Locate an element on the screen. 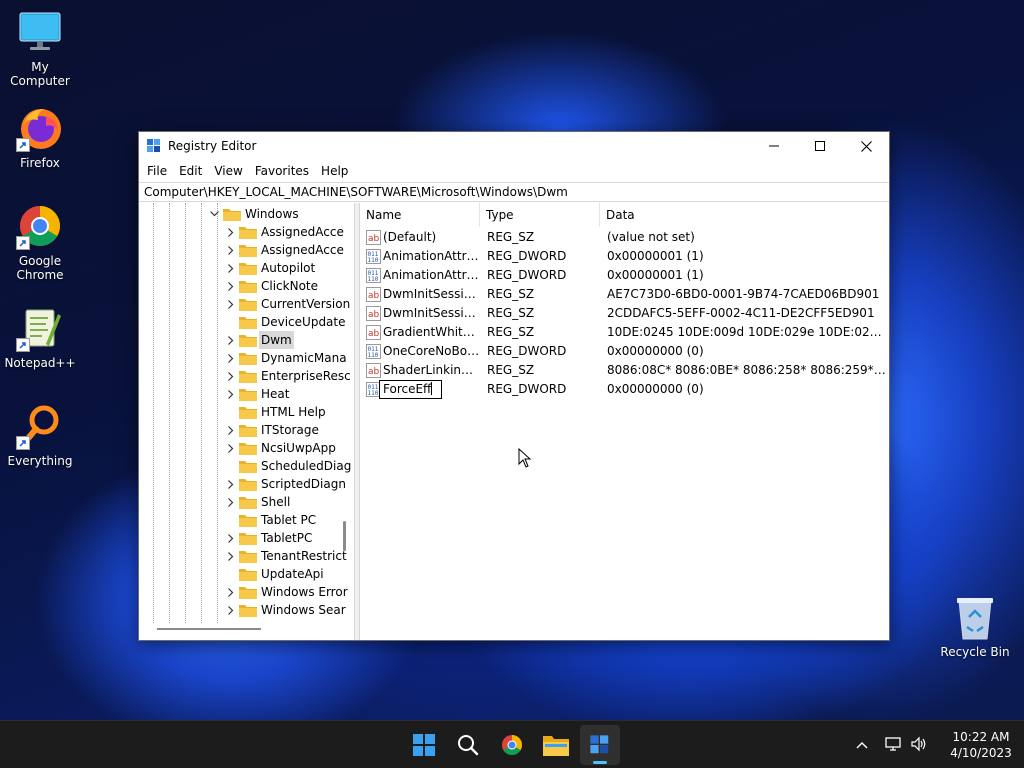  chevron-down-icon is located at coordinates (214, 214).